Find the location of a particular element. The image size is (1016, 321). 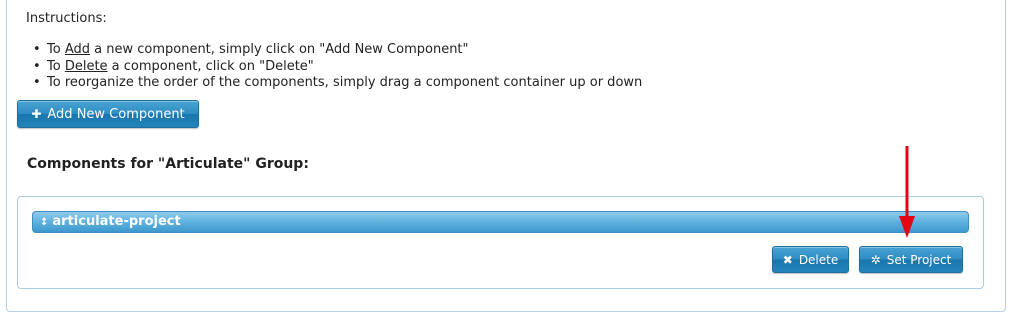

instruction-keyword: Delete is located at coordinates (86, 66).